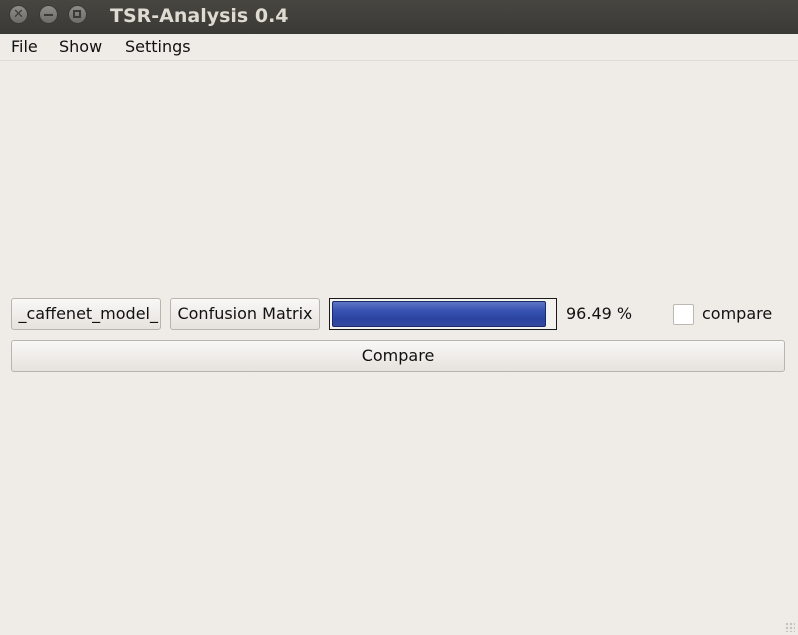 Image resolution: width=798 pixels, height=635 pixels. Describe the element at coordinates (790, 627) in the screenshot. I see `resize-grip` at that location.